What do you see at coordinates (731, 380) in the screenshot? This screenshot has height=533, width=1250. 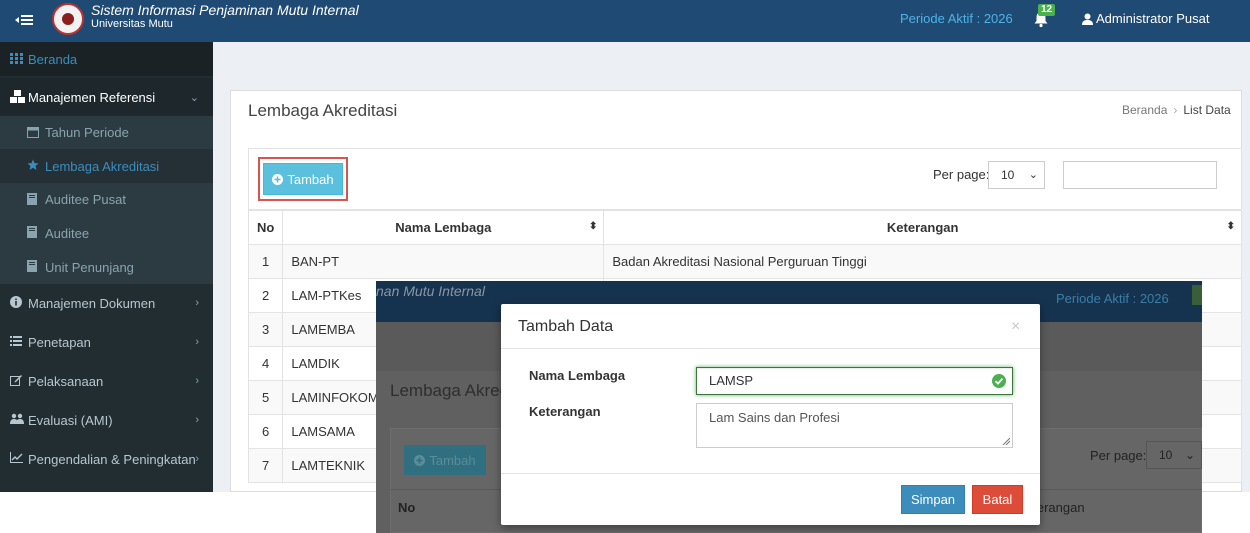 I see `nama-lembaga-value: LAMSP` at bounding box center [731, 380].